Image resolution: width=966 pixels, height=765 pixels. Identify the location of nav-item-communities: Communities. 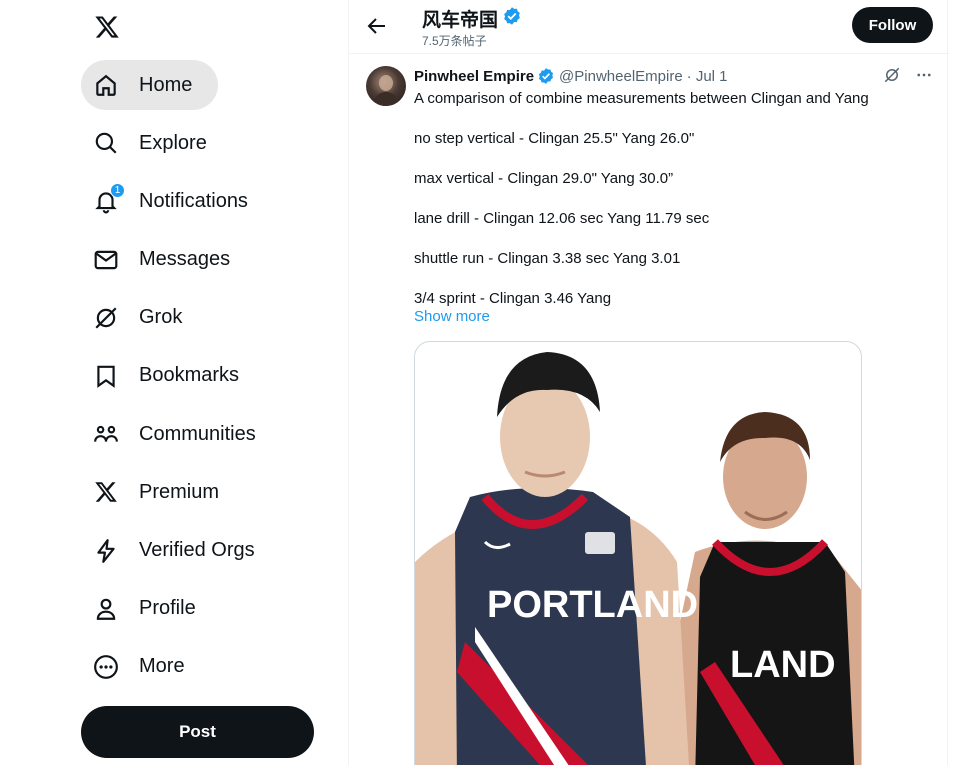
(181, 434).